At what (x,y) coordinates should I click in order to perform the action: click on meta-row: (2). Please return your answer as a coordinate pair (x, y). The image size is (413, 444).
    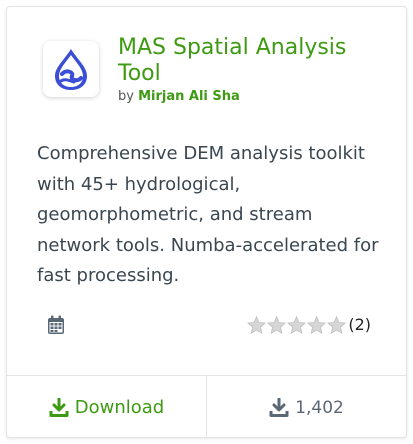
    Looking at the image, I should click on (212, 326).